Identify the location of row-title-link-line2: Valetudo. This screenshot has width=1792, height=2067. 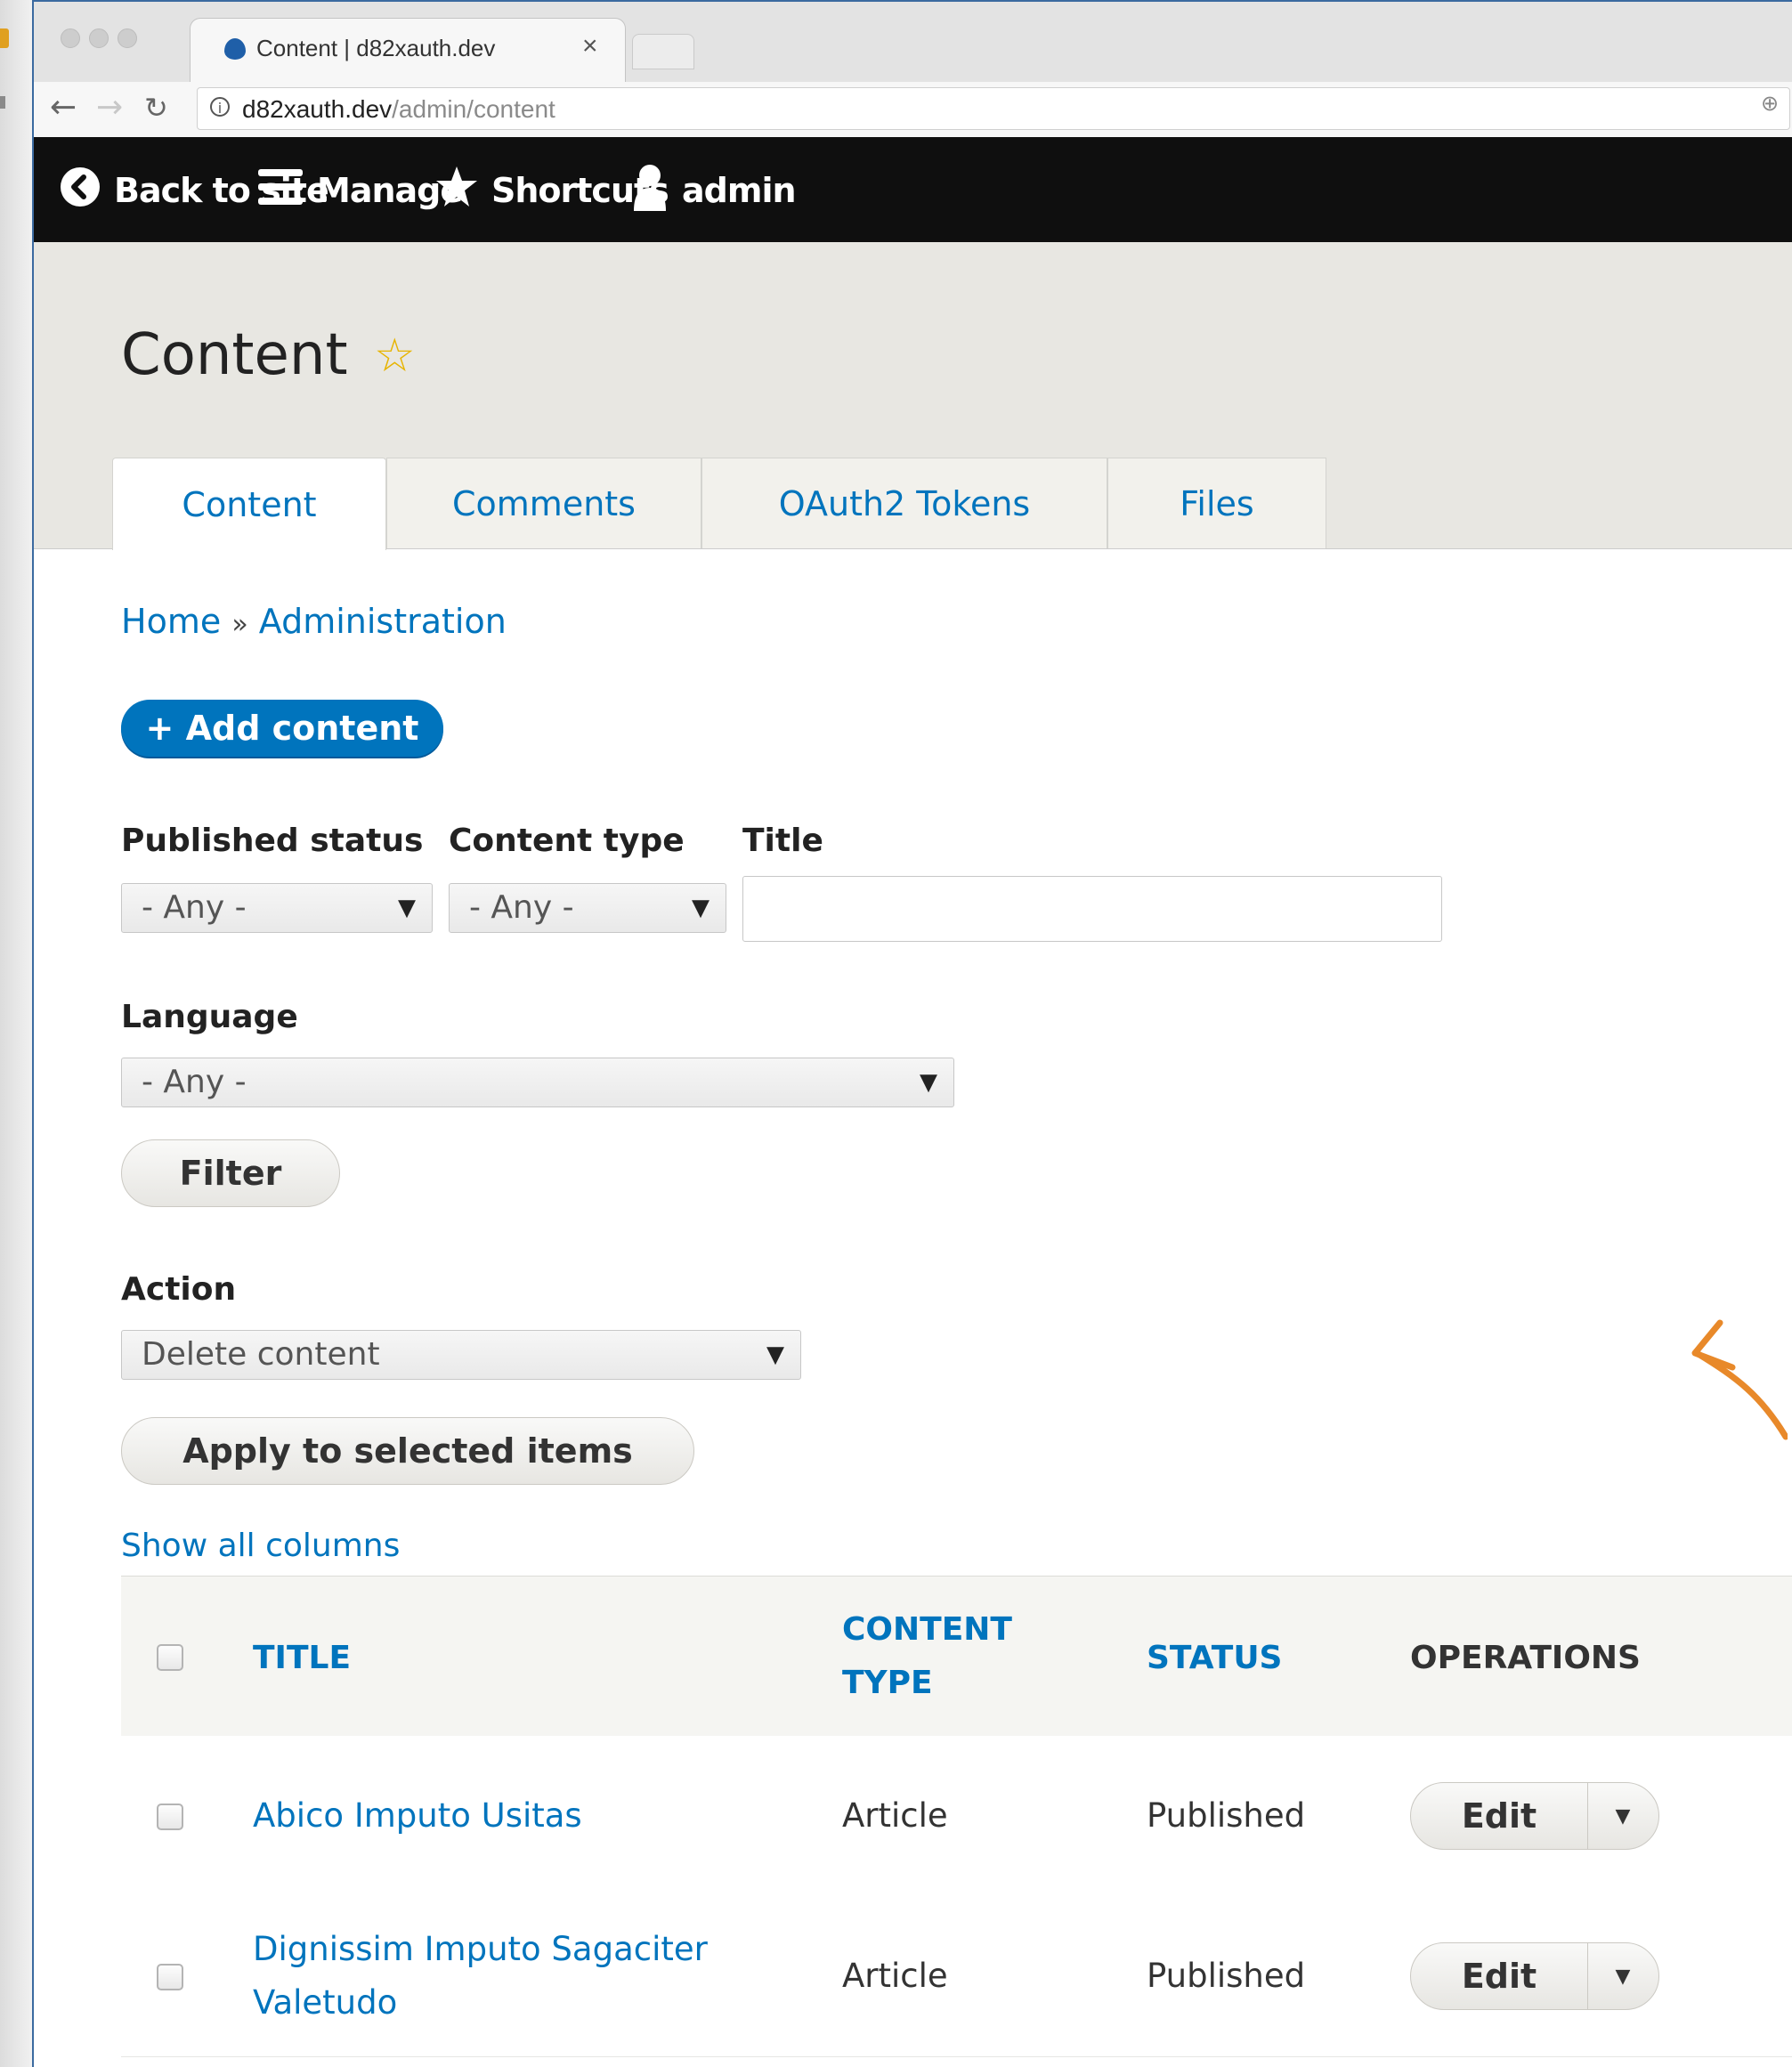
(325, 2003).